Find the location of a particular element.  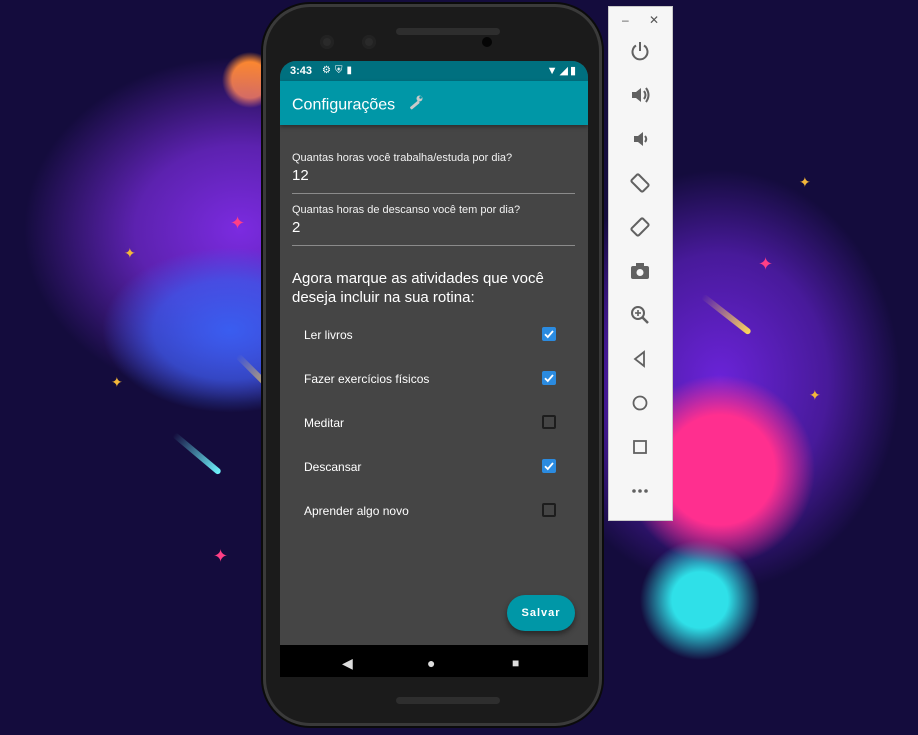

battery-icon: ▮ is located at coordinates (573, 71).